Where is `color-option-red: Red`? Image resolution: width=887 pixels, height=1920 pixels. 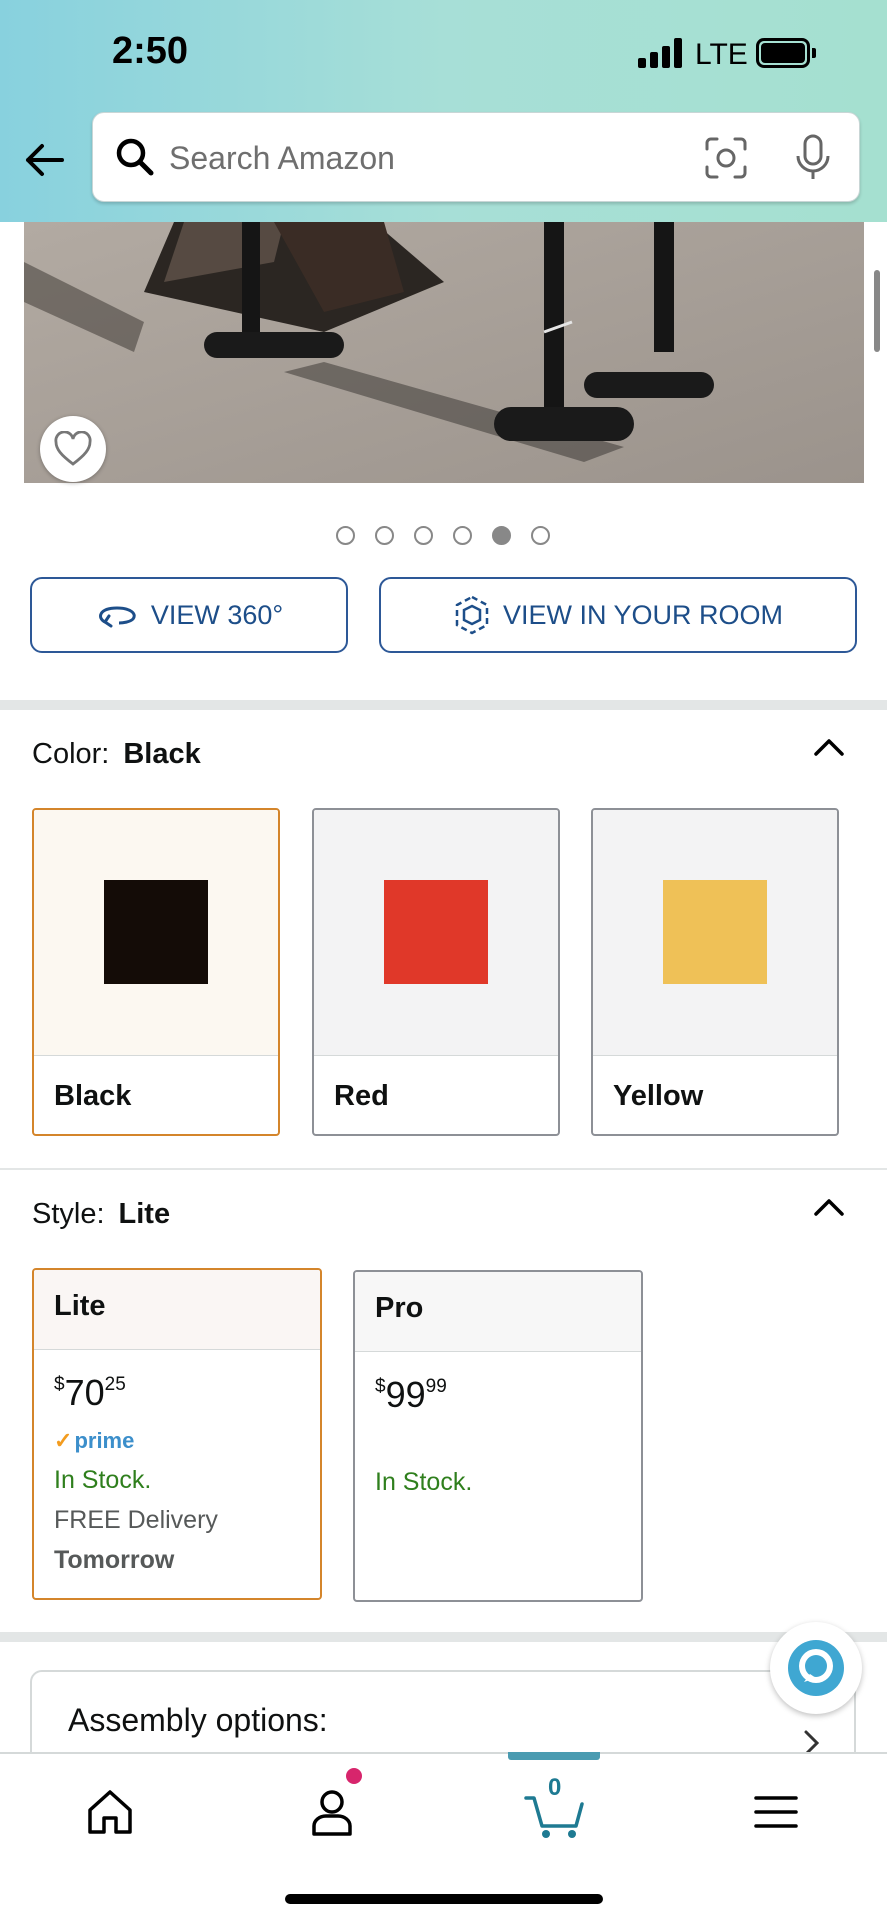
color-option-red: Red is located at coordinates (436, 972).